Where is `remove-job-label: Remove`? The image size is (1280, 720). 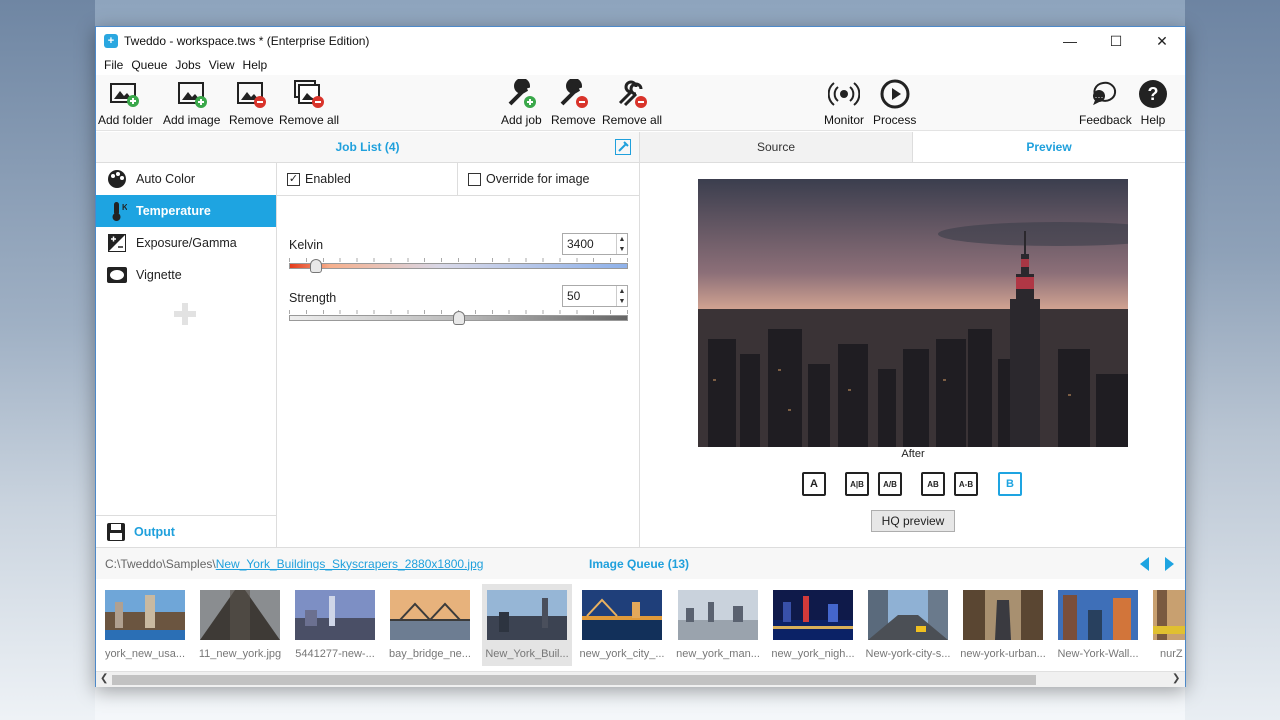
remove-job-label: Remove is located at coordinates (573, 120).